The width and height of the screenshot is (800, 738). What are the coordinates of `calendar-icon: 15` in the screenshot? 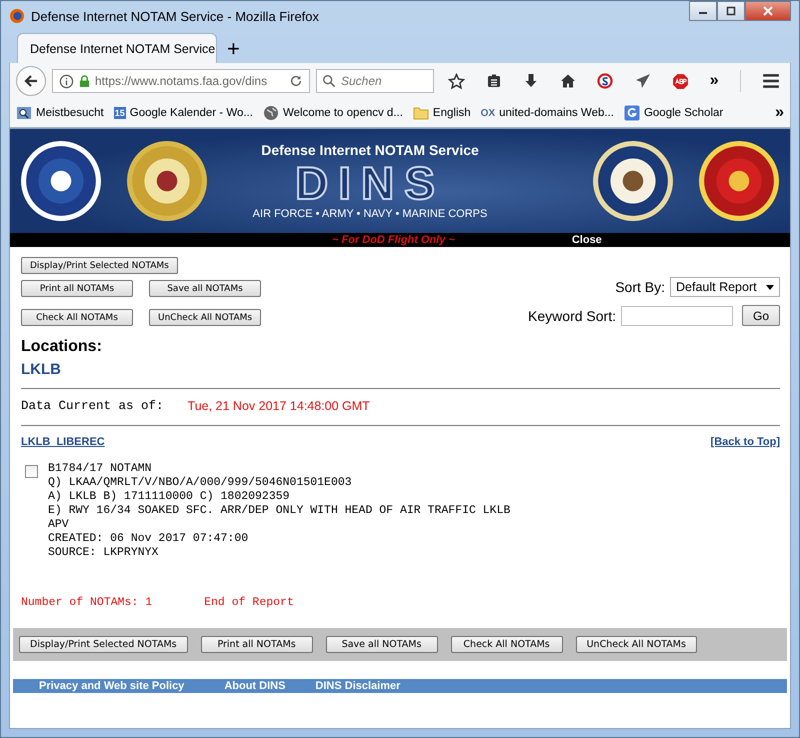 It's located at (120, 113).